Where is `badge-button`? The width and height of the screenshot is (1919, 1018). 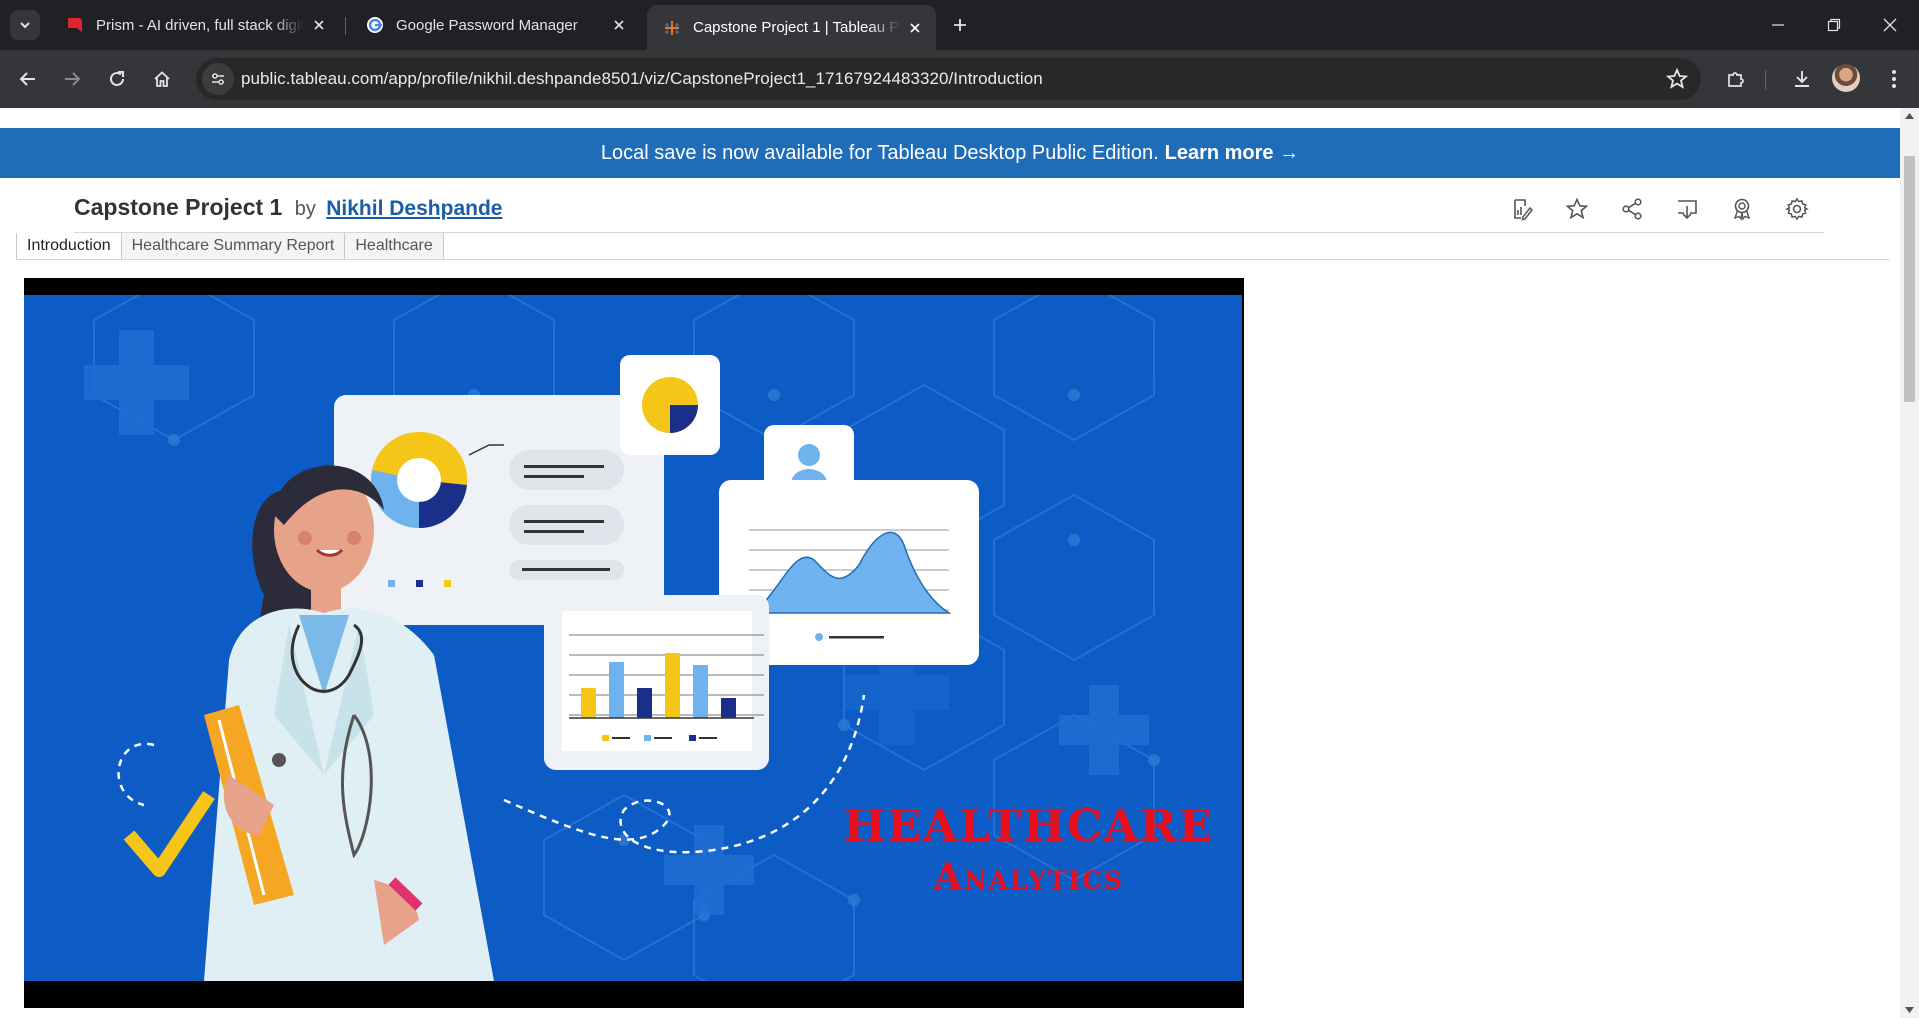
badge-button is located at coordinates (1742, 209).